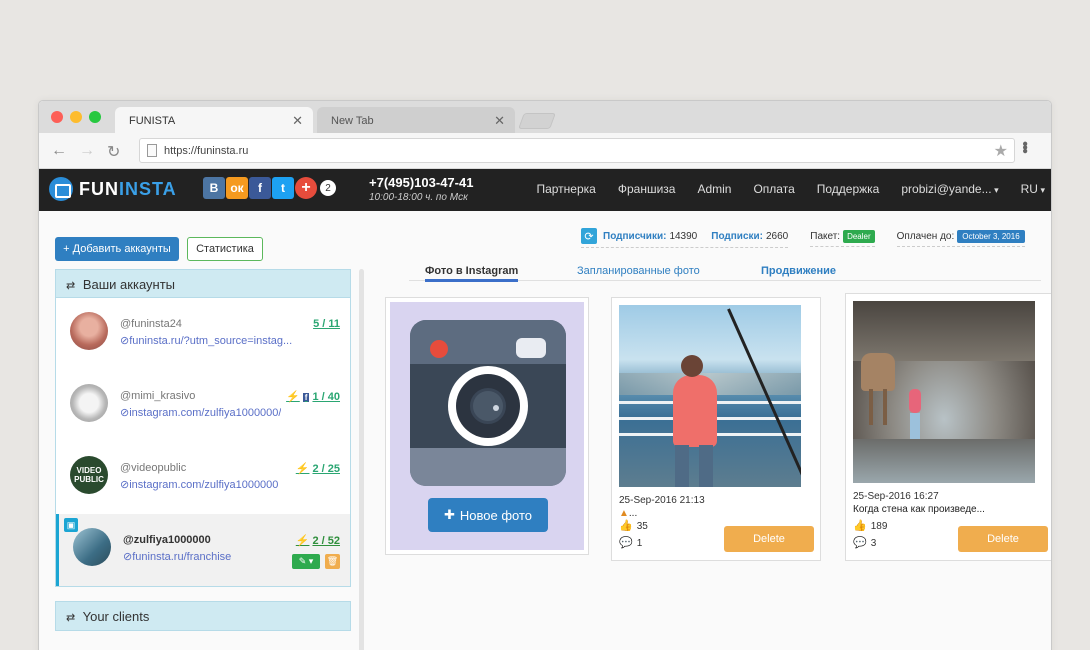 Image resolution: width=1090 pixels, height=650 pixels. What do you see at coordinates (449, 514) in the screenshot?
I see `plus-icon: ✚` at bounding box center [449, 514].